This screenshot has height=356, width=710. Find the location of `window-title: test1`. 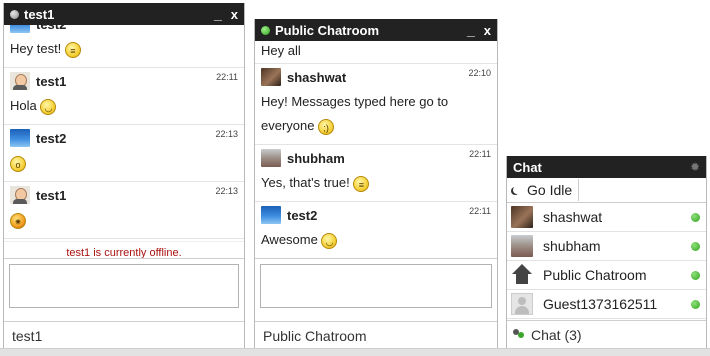

window-title: test1 is located at coordinates (39, 14).